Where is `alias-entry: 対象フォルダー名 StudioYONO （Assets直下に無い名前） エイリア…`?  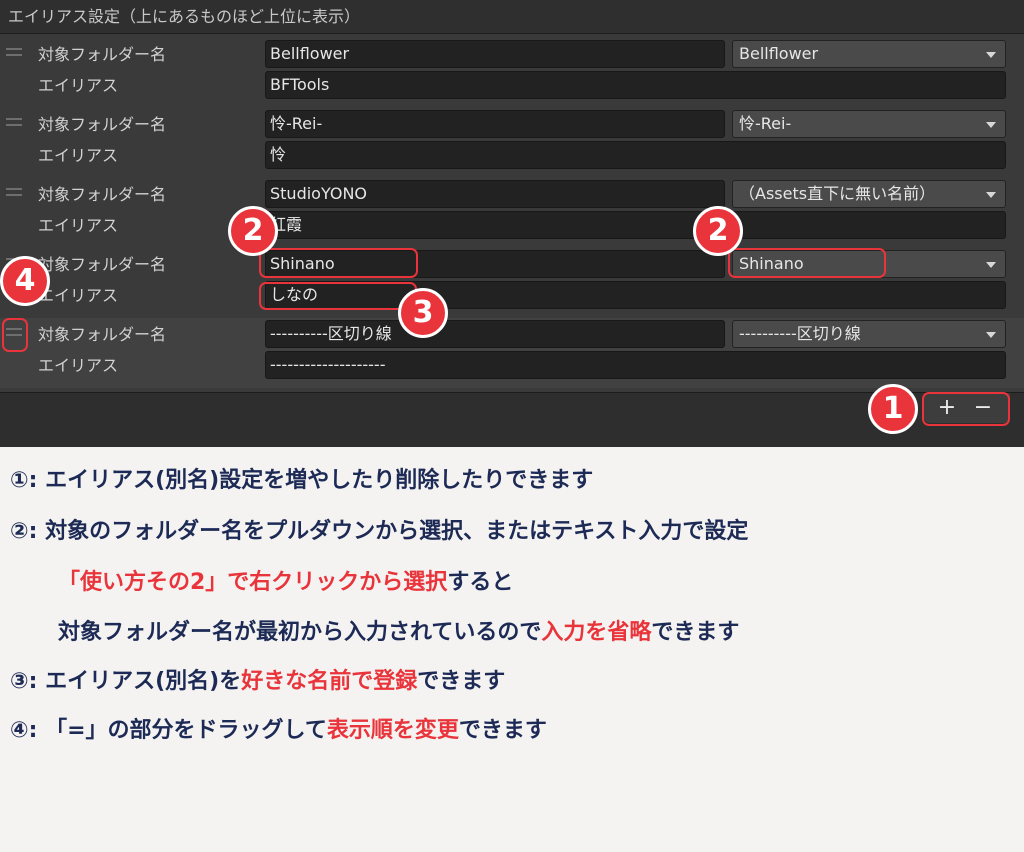 alias-entry: 対象フォルダー名 StudioYONO （Assets直下に無い名前） エイリア… is located at coordinates (512, 213).